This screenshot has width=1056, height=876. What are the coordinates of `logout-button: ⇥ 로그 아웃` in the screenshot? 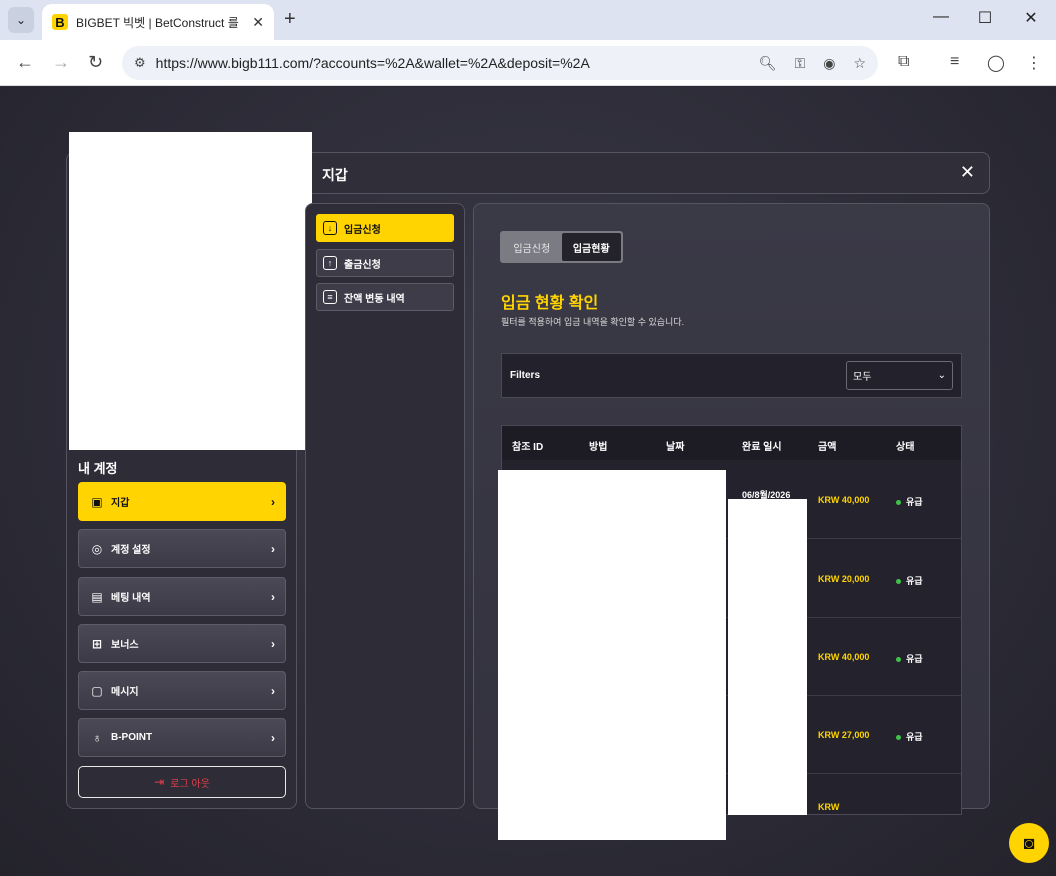 It's located at (182, 782).